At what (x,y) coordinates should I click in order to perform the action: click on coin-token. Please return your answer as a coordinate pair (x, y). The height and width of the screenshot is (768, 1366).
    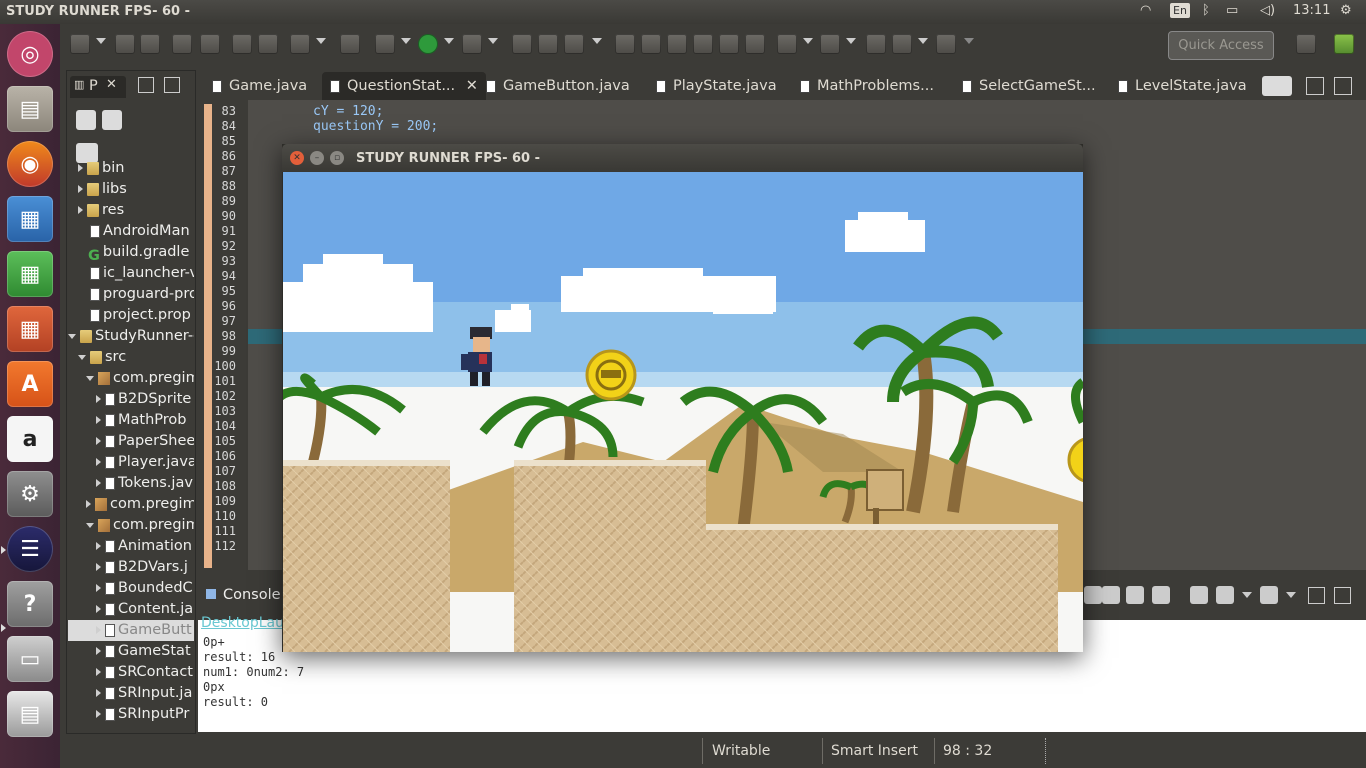
    Looking at the image, I should click on (611, 375).